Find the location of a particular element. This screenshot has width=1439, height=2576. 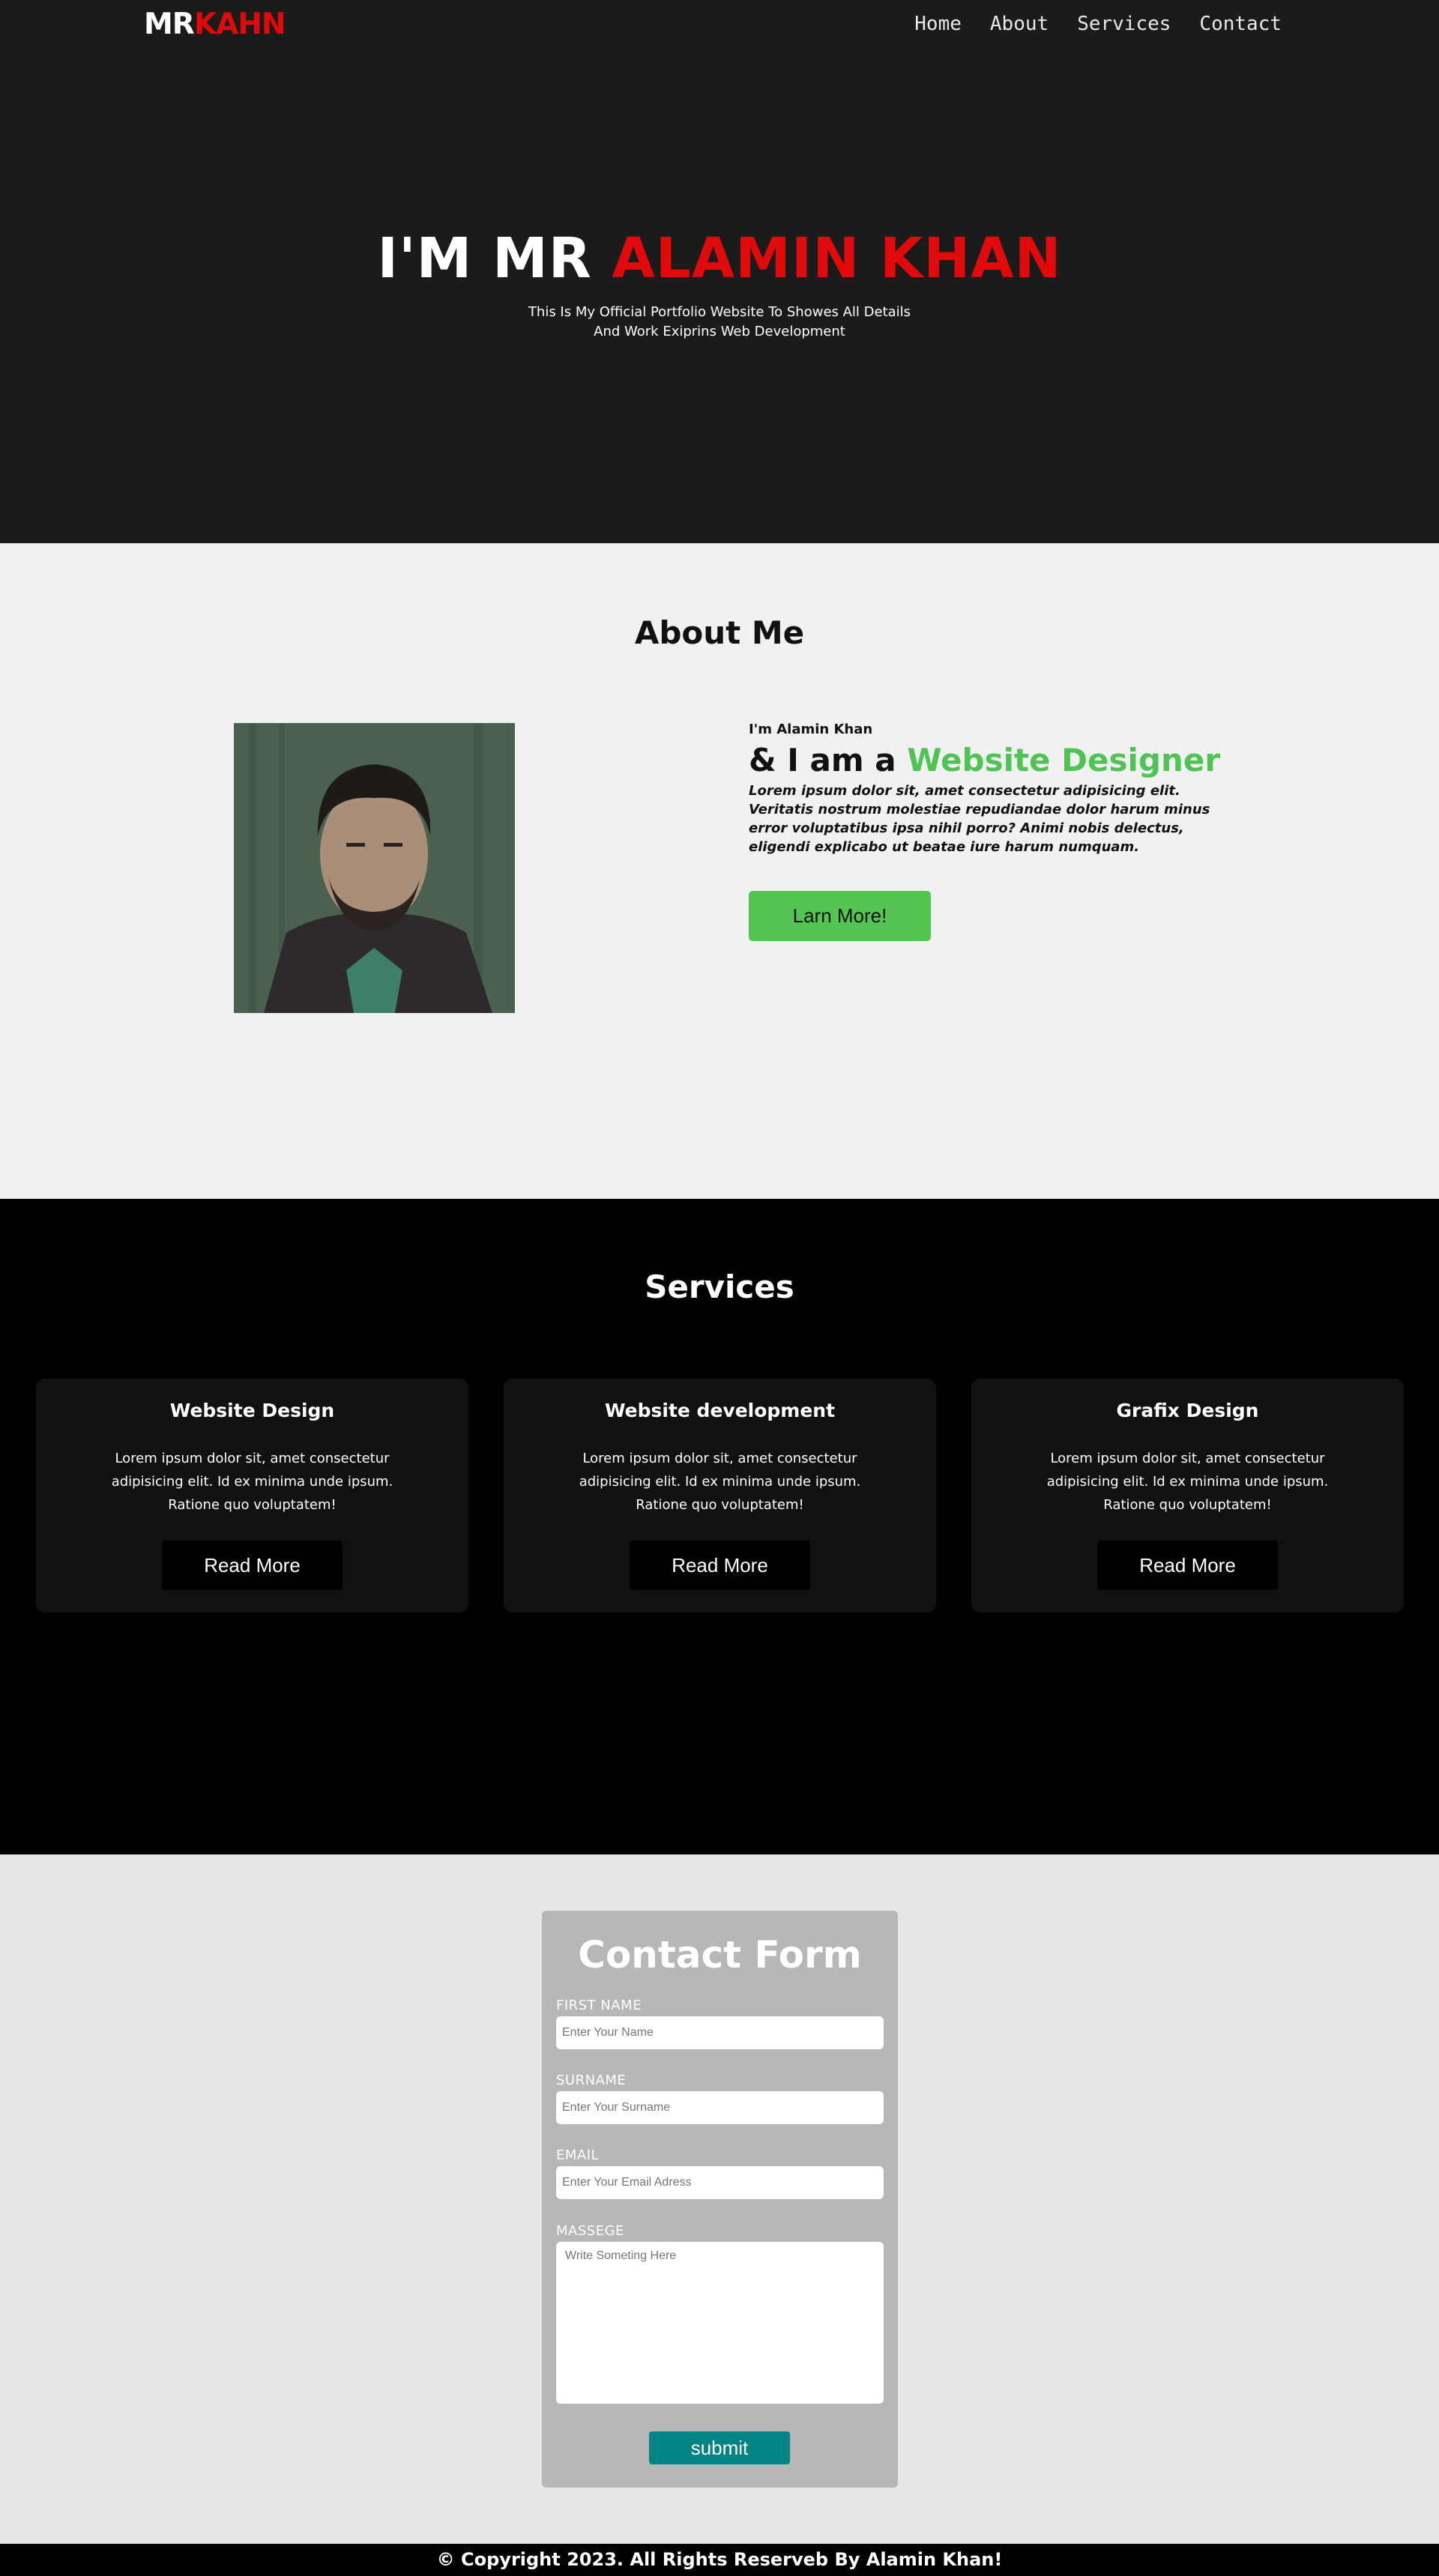

services-heading: Services is located at coordinates (719, 1287).